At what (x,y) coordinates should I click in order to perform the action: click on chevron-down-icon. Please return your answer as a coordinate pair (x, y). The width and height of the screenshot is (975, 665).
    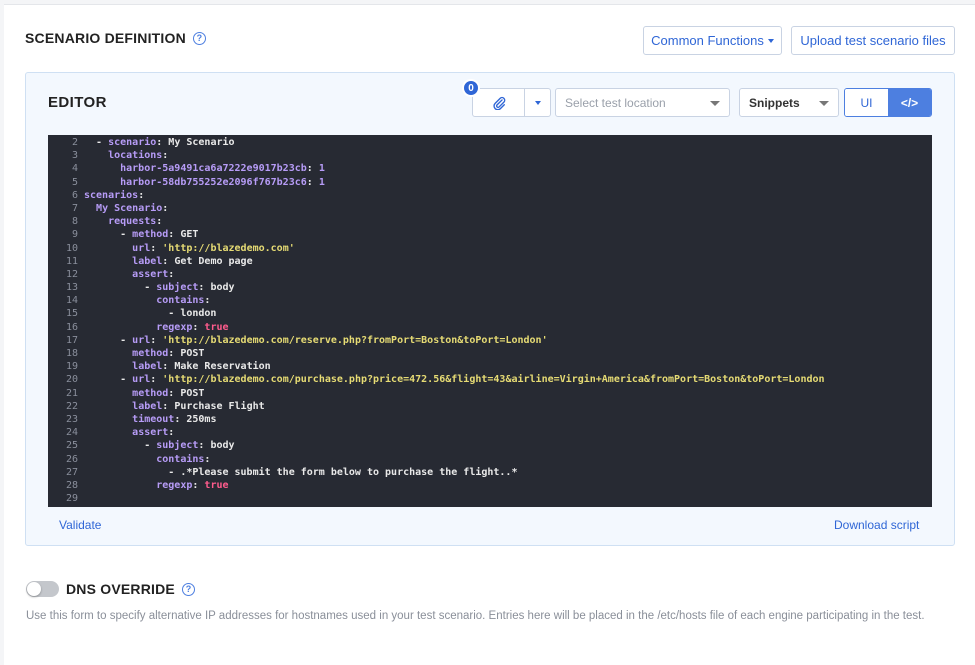
    Looking at the image, I should click on (824, 103).